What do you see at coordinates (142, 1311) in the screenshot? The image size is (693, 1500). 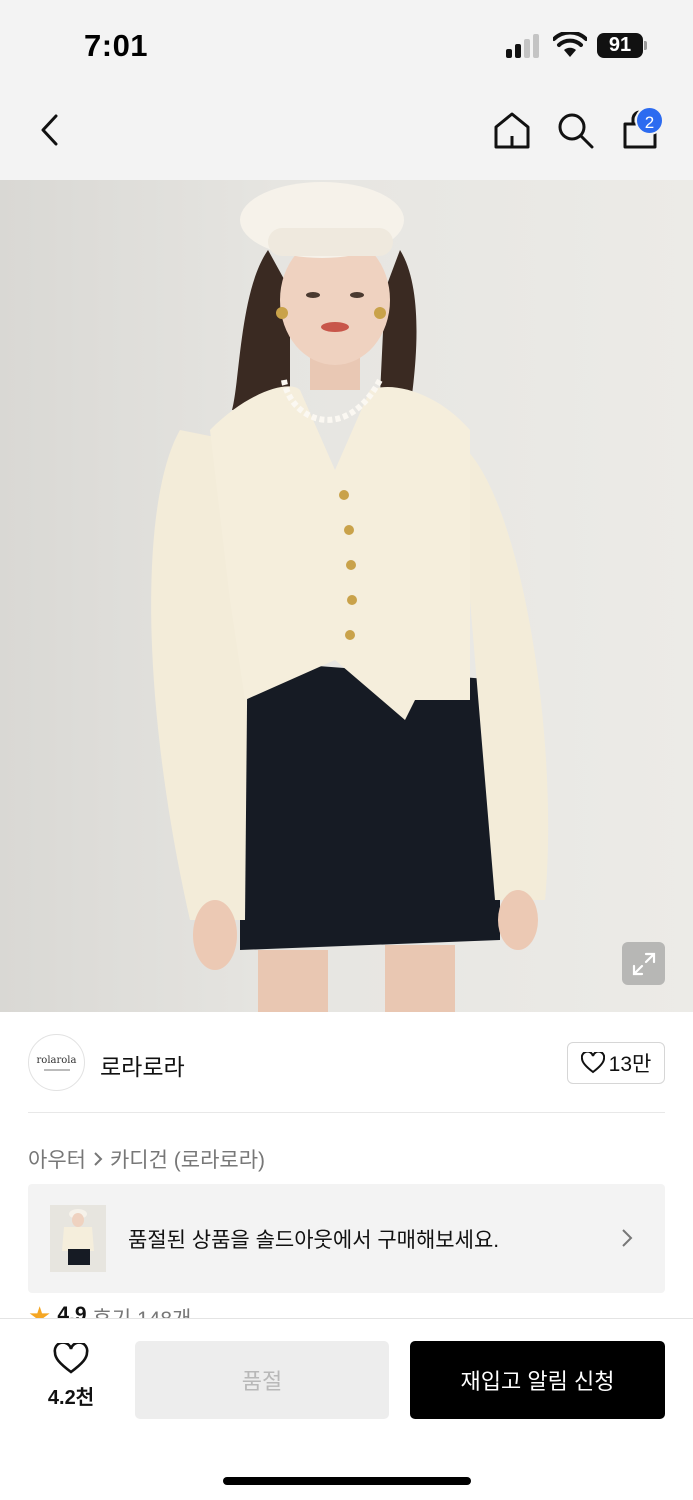 I see `review-count: 후기 148개` at bounding box center [142, 1311].